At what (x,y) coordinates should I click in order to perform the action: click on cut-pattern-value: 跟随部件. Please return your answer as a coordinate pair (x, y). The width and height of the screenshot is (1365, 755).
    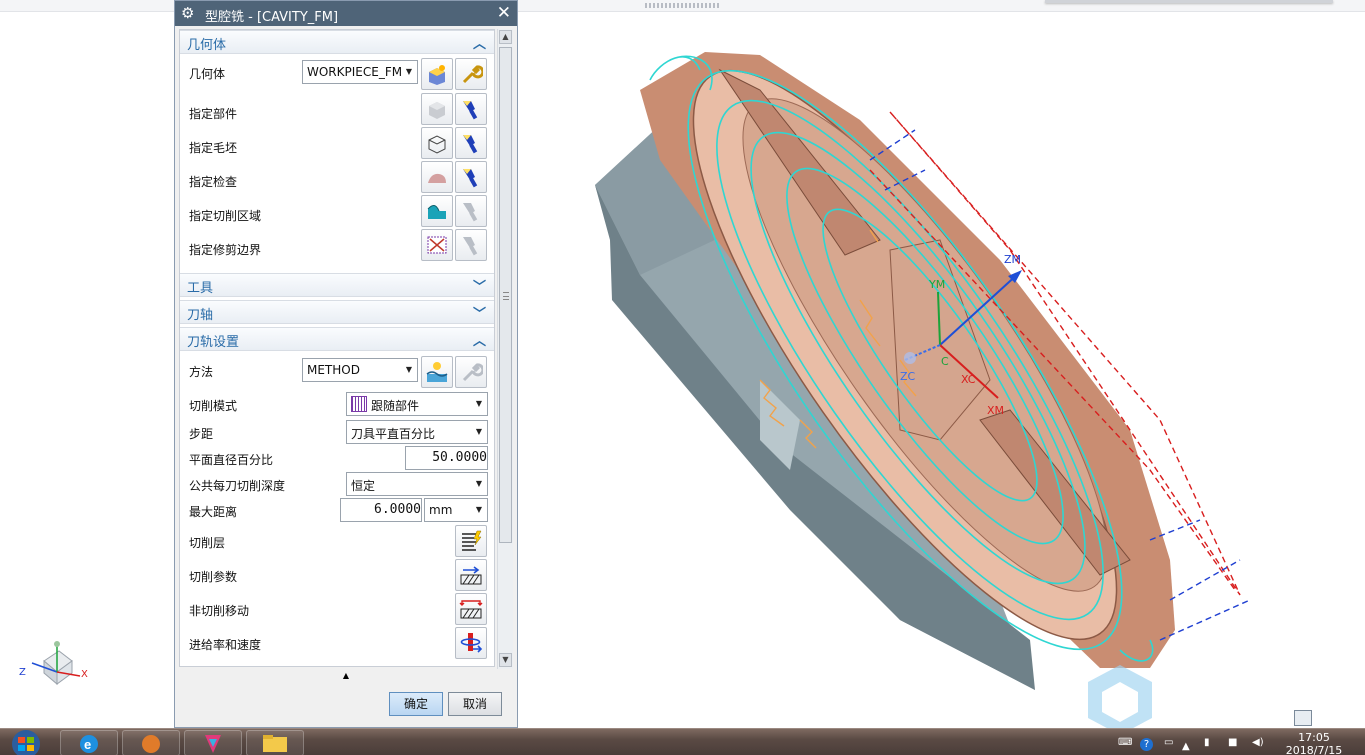
    Looking at the image, I should click on (395, 406).